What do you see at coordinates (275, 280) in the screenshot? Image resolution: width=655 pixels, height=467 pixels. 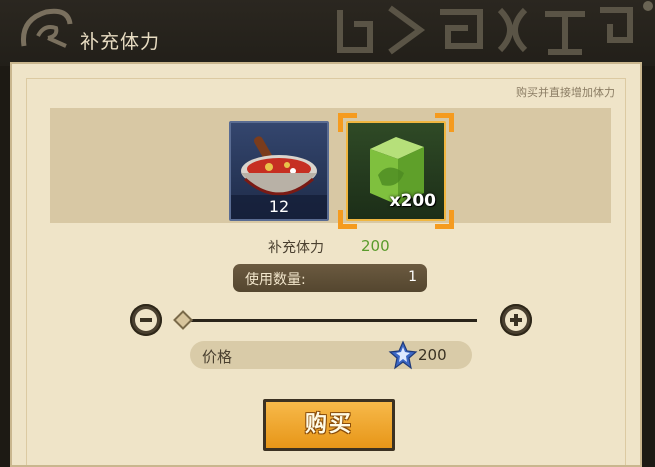 I see `quantity-label: 使用数量:` at bounding box center [275, 280].